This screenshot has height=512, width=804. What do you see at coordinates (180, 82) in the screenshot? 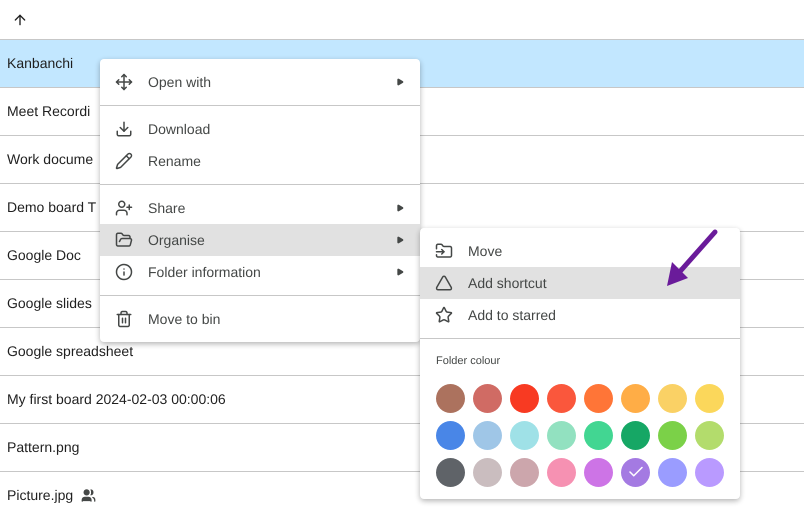
I see `menu-item-label: Open with` at bounding box center [180, 82].